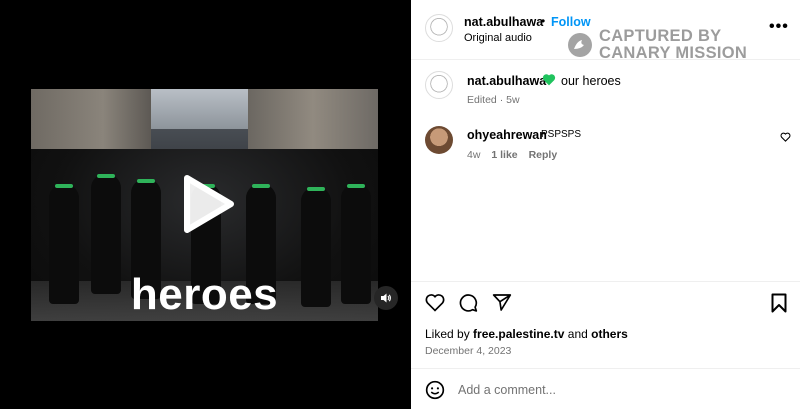 The width and height of the screenshot is (800, 409). I want to click on liked-by: Liked by free.palestine.tv and others, so click(526, 334).